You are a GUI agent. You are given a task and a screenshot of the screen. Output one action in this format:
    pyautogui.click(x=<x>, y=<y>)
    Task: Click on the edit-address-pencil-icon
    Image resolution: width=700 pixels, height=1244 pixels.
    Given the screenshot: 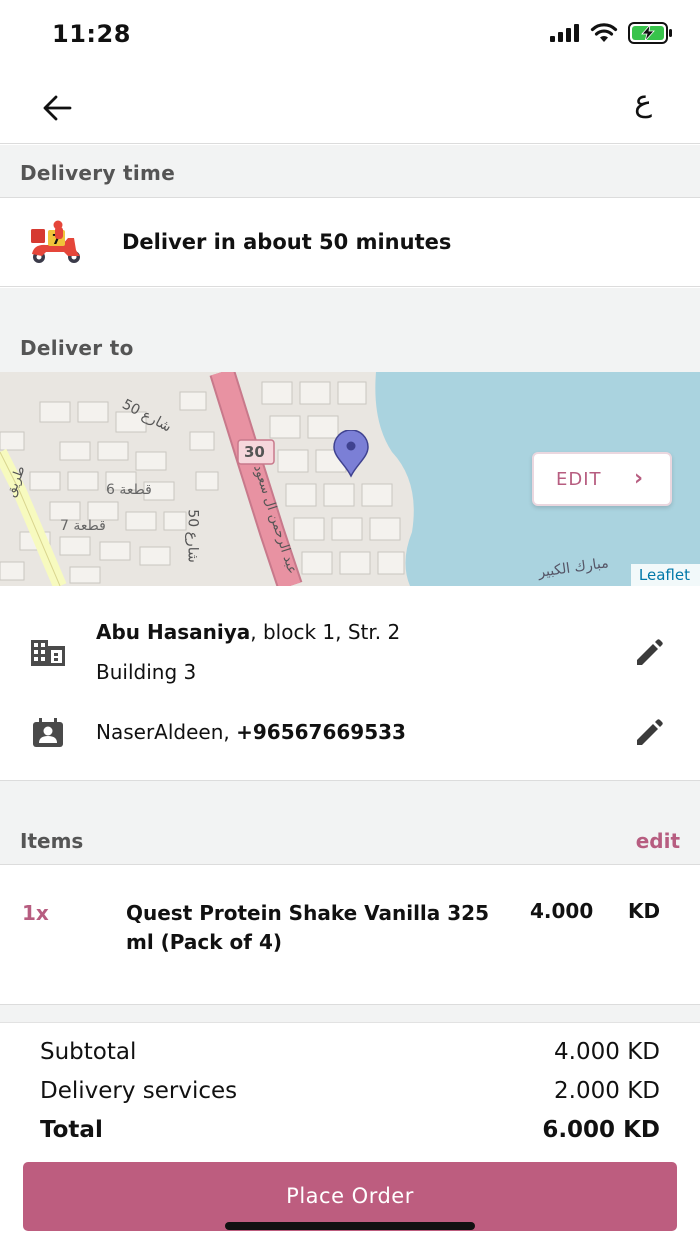 What is the action you would take?
    pyautogui.click(x=649, y=653)
    